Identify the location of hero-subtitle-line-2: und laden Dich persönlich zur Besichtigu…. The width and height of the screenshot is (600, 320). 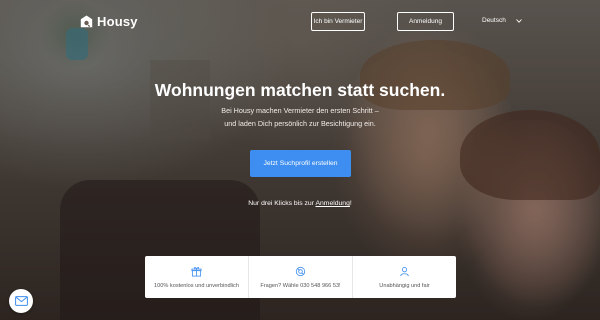
(300, 123).